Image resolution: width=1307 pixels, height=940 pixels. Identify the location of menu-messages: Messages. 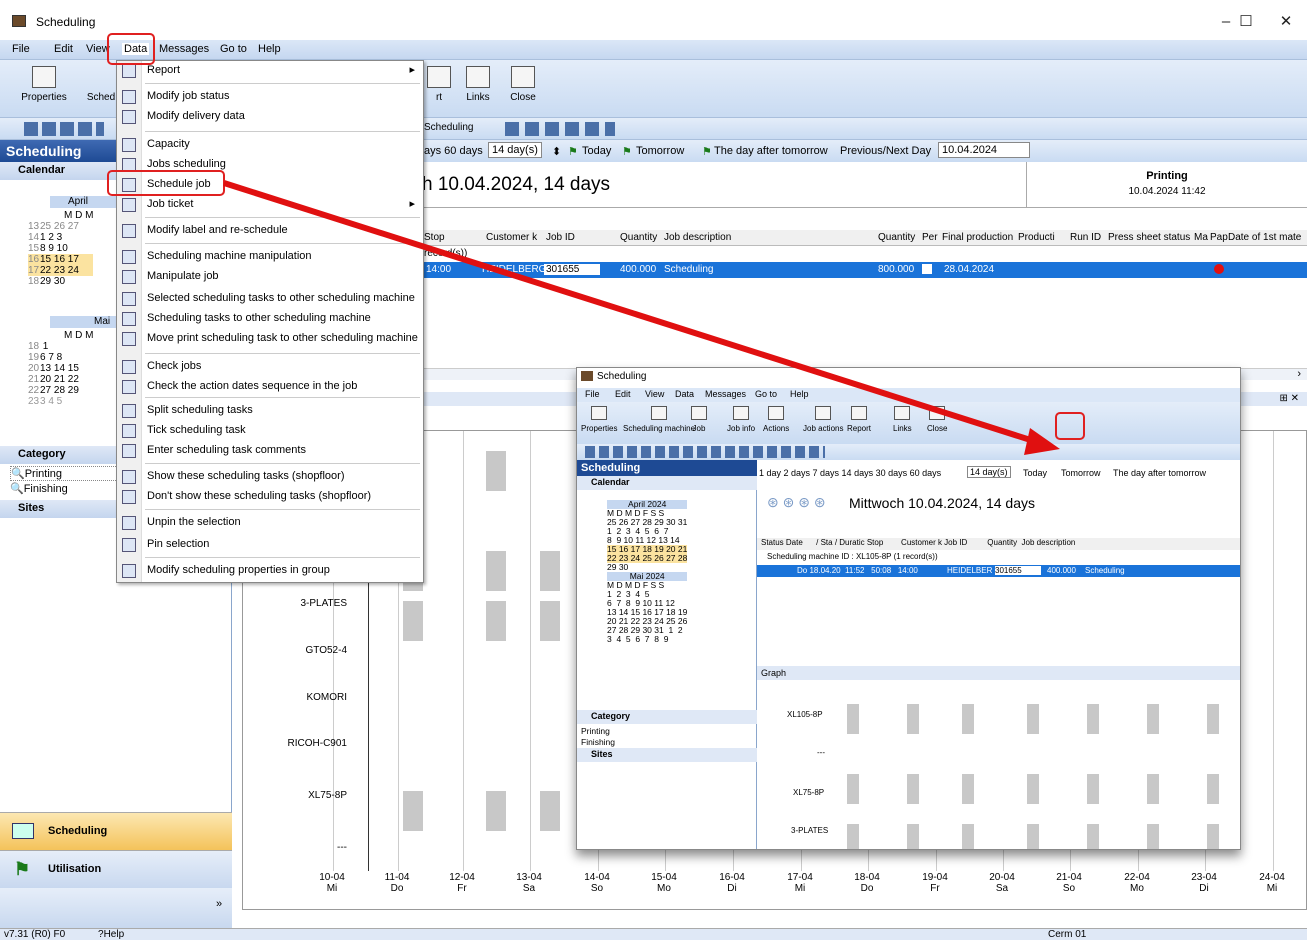
(184, 49).